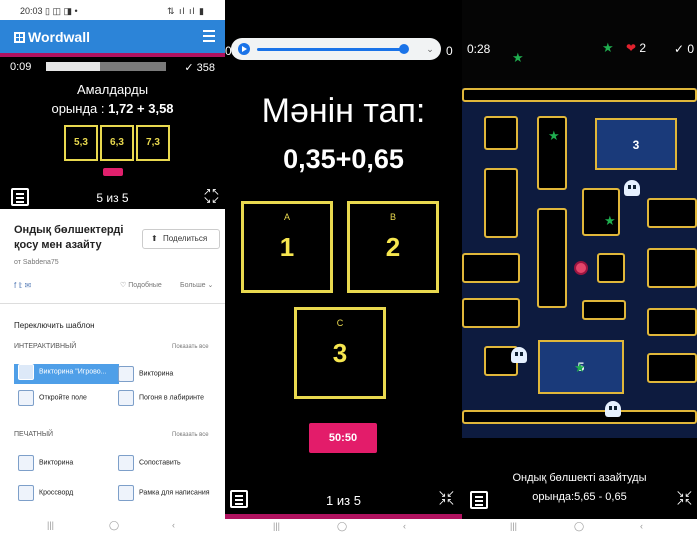 The height and width of the screenshot is (533, 697). I want to click on switch-template-heading: Переключить шаблон, so click(54, 325).